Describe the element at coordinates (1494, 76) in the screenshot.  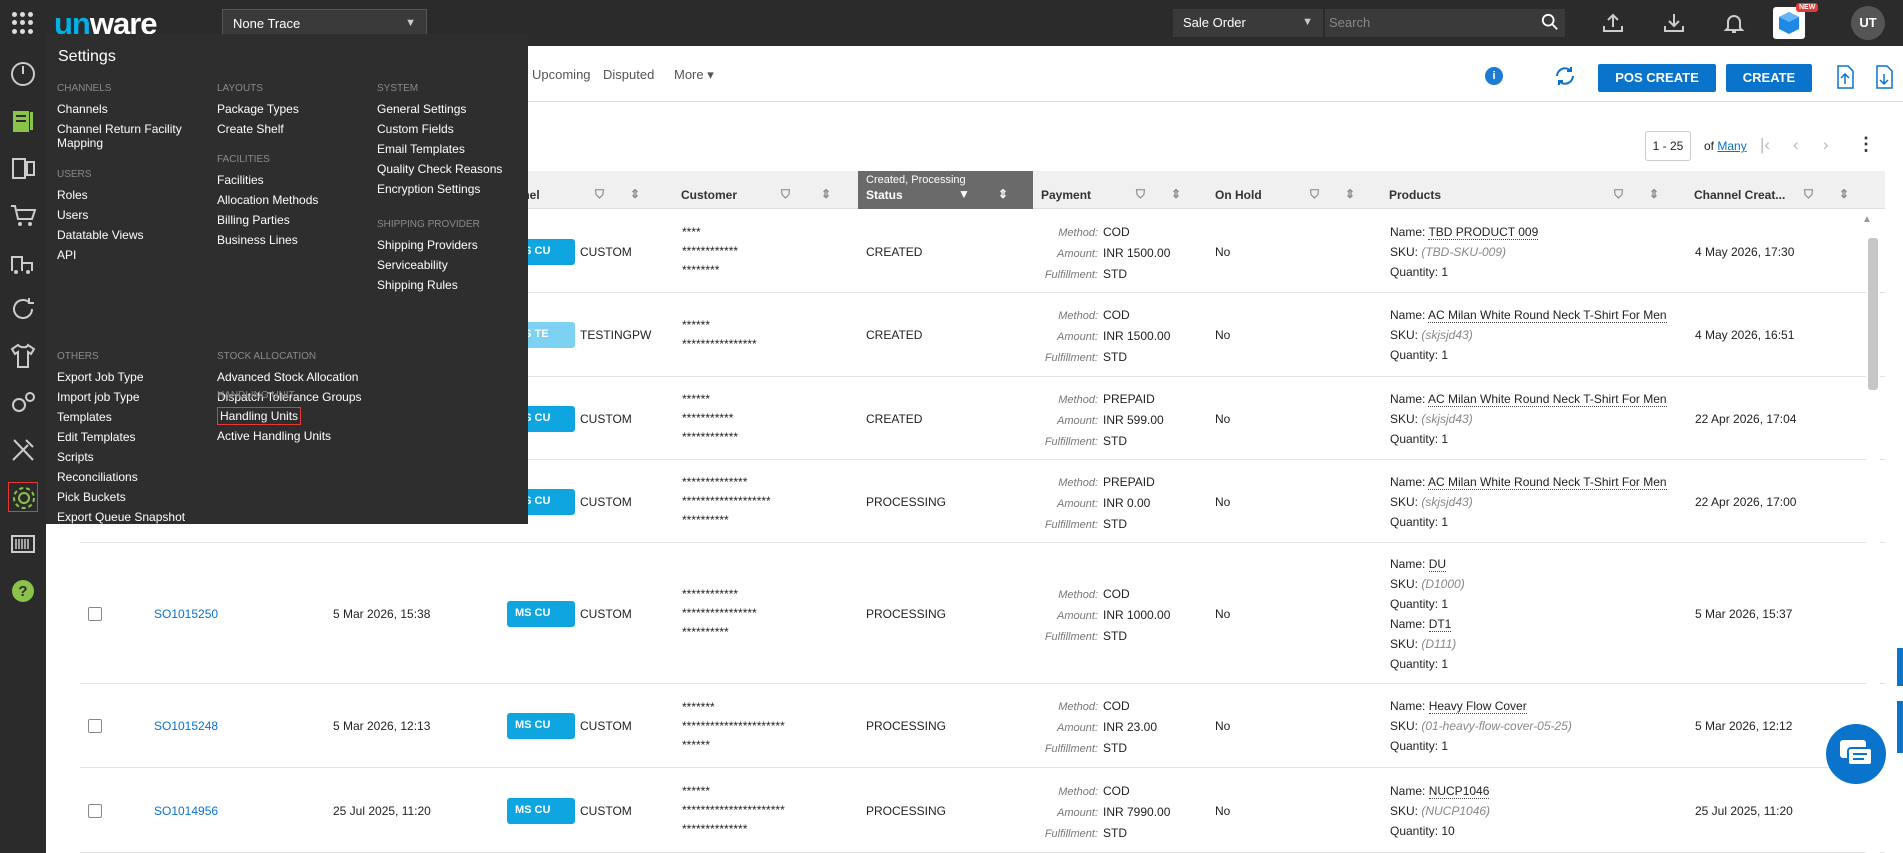
I see `info-icon: i` at that location.